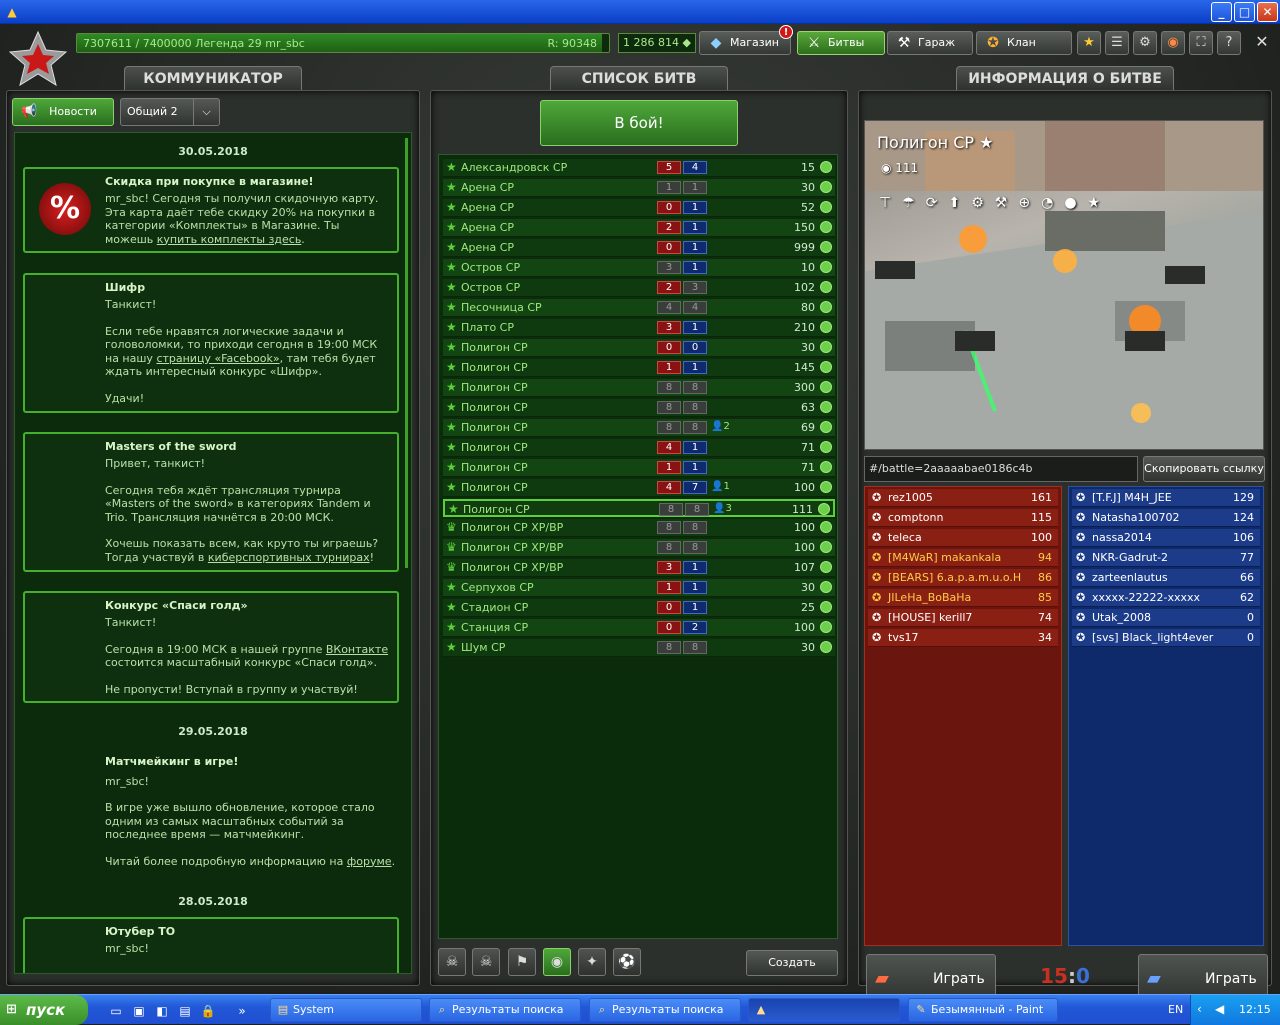 The image size is (1280, 1025). I want to click on minimize-button: _, so click(1221, 12).